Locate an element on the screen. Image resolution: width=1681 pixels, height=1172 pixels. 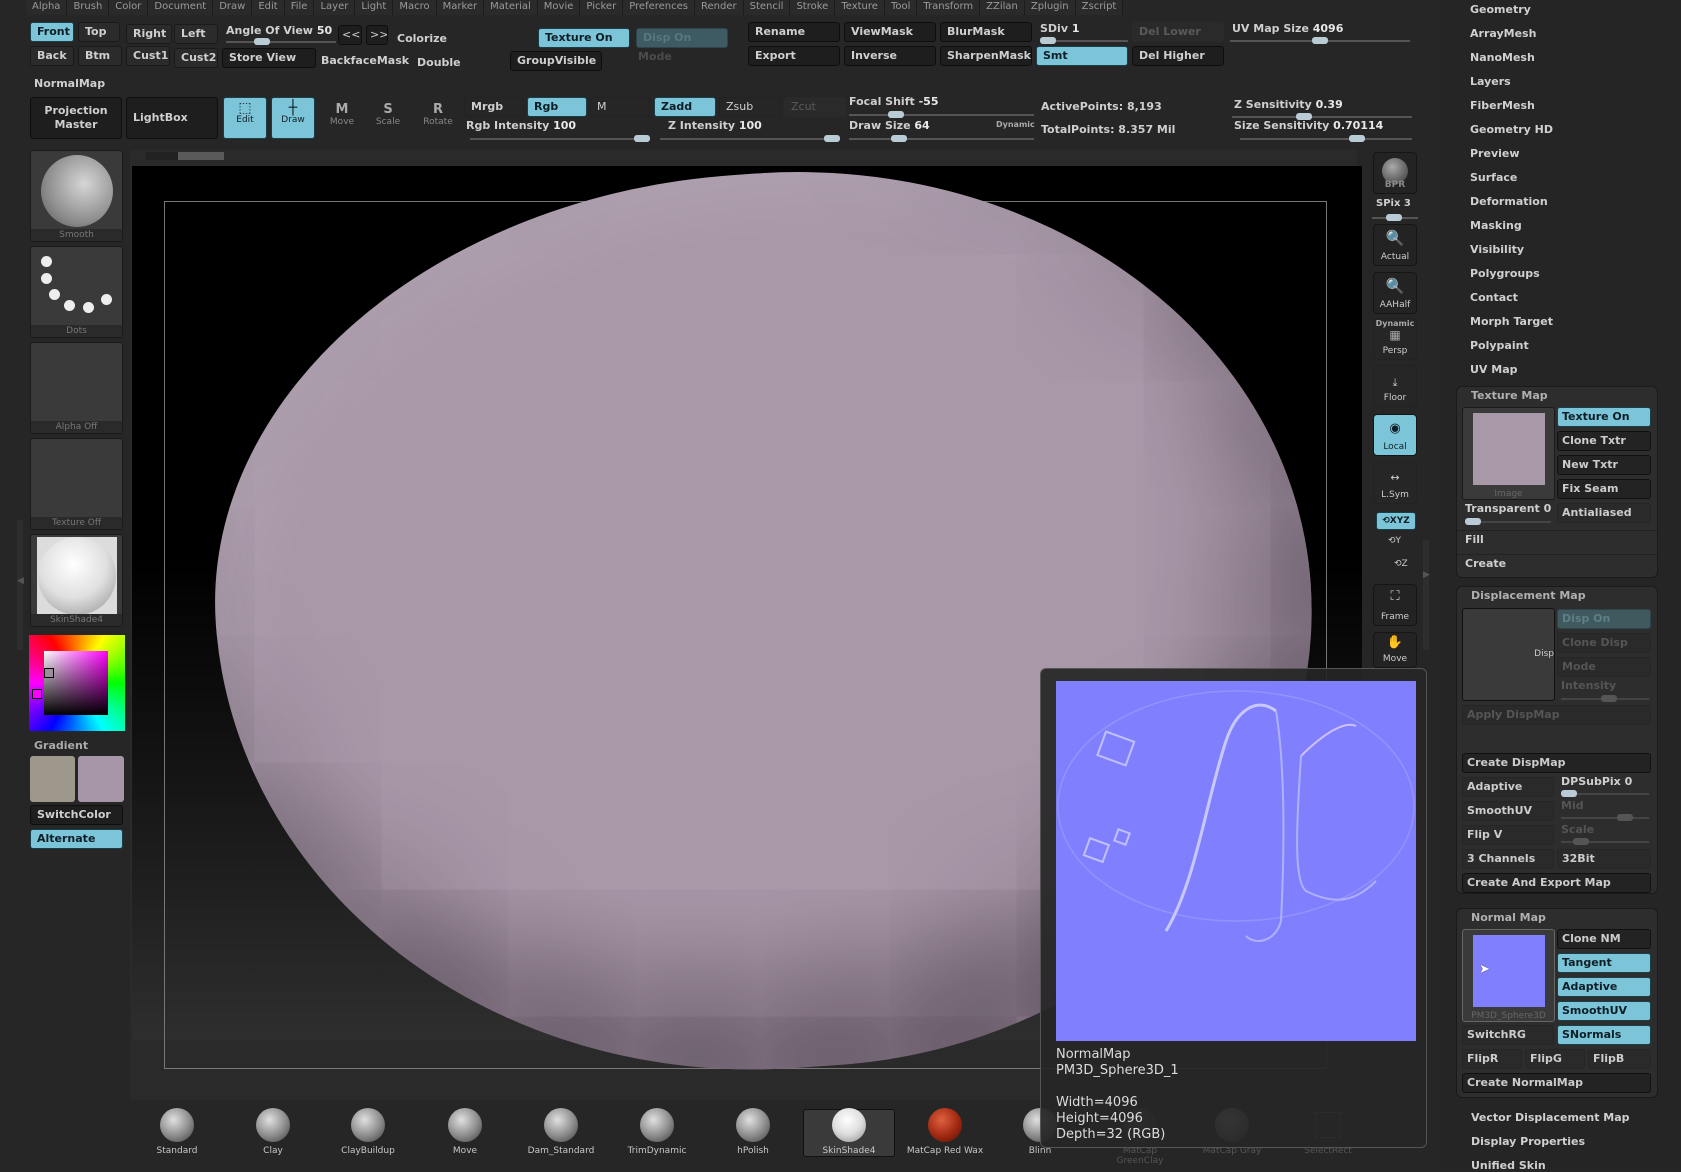
zsub-button: Zsub is located at coordinates (750, 107).